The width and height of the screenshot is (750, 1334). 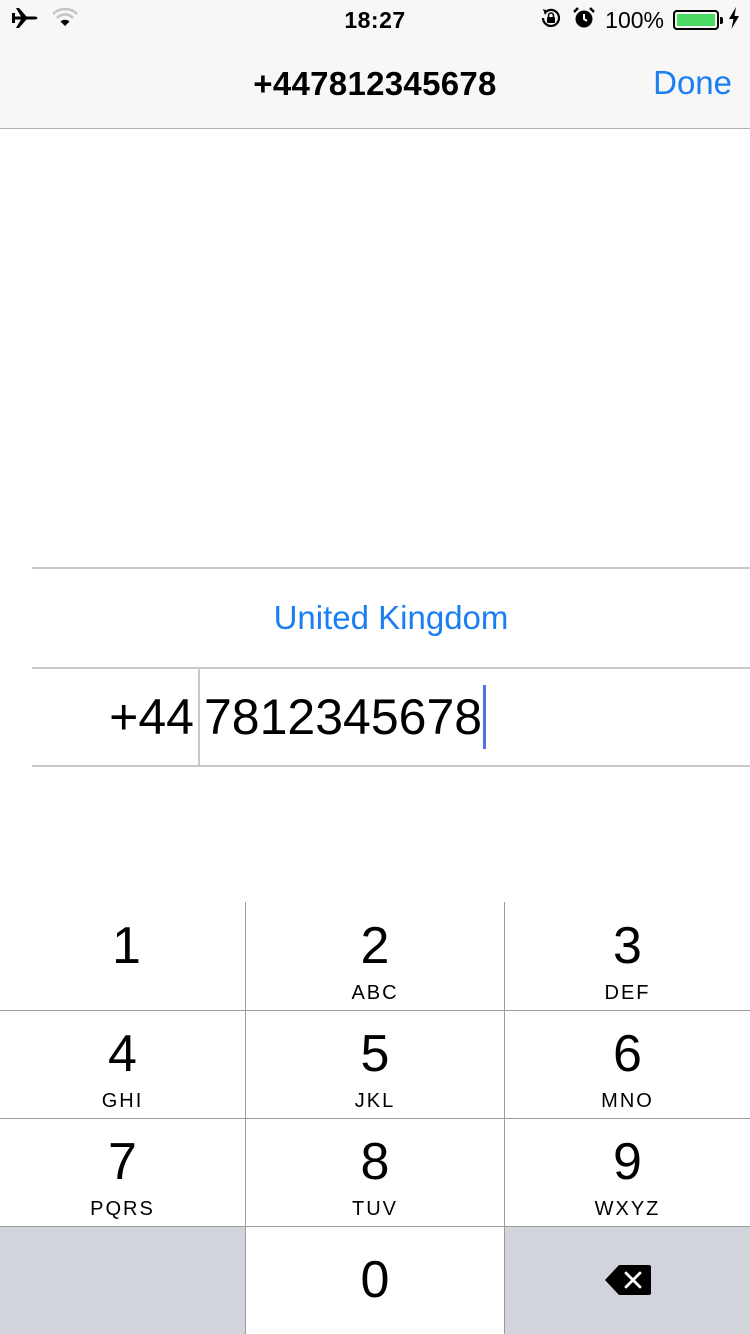 I want to click on status-bar: 18:27 100%, so click(x=375, y=20).